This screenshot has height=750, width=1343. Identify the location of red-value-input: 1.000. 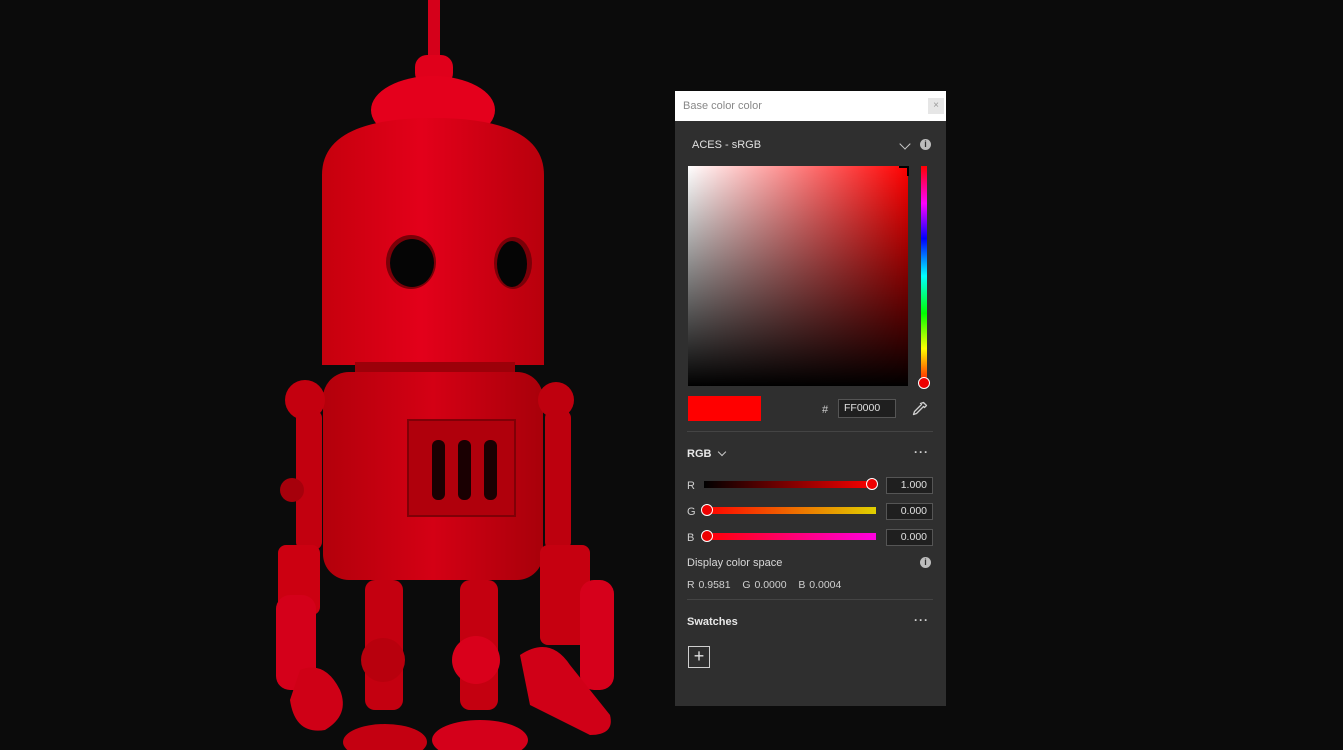
(909, 485).